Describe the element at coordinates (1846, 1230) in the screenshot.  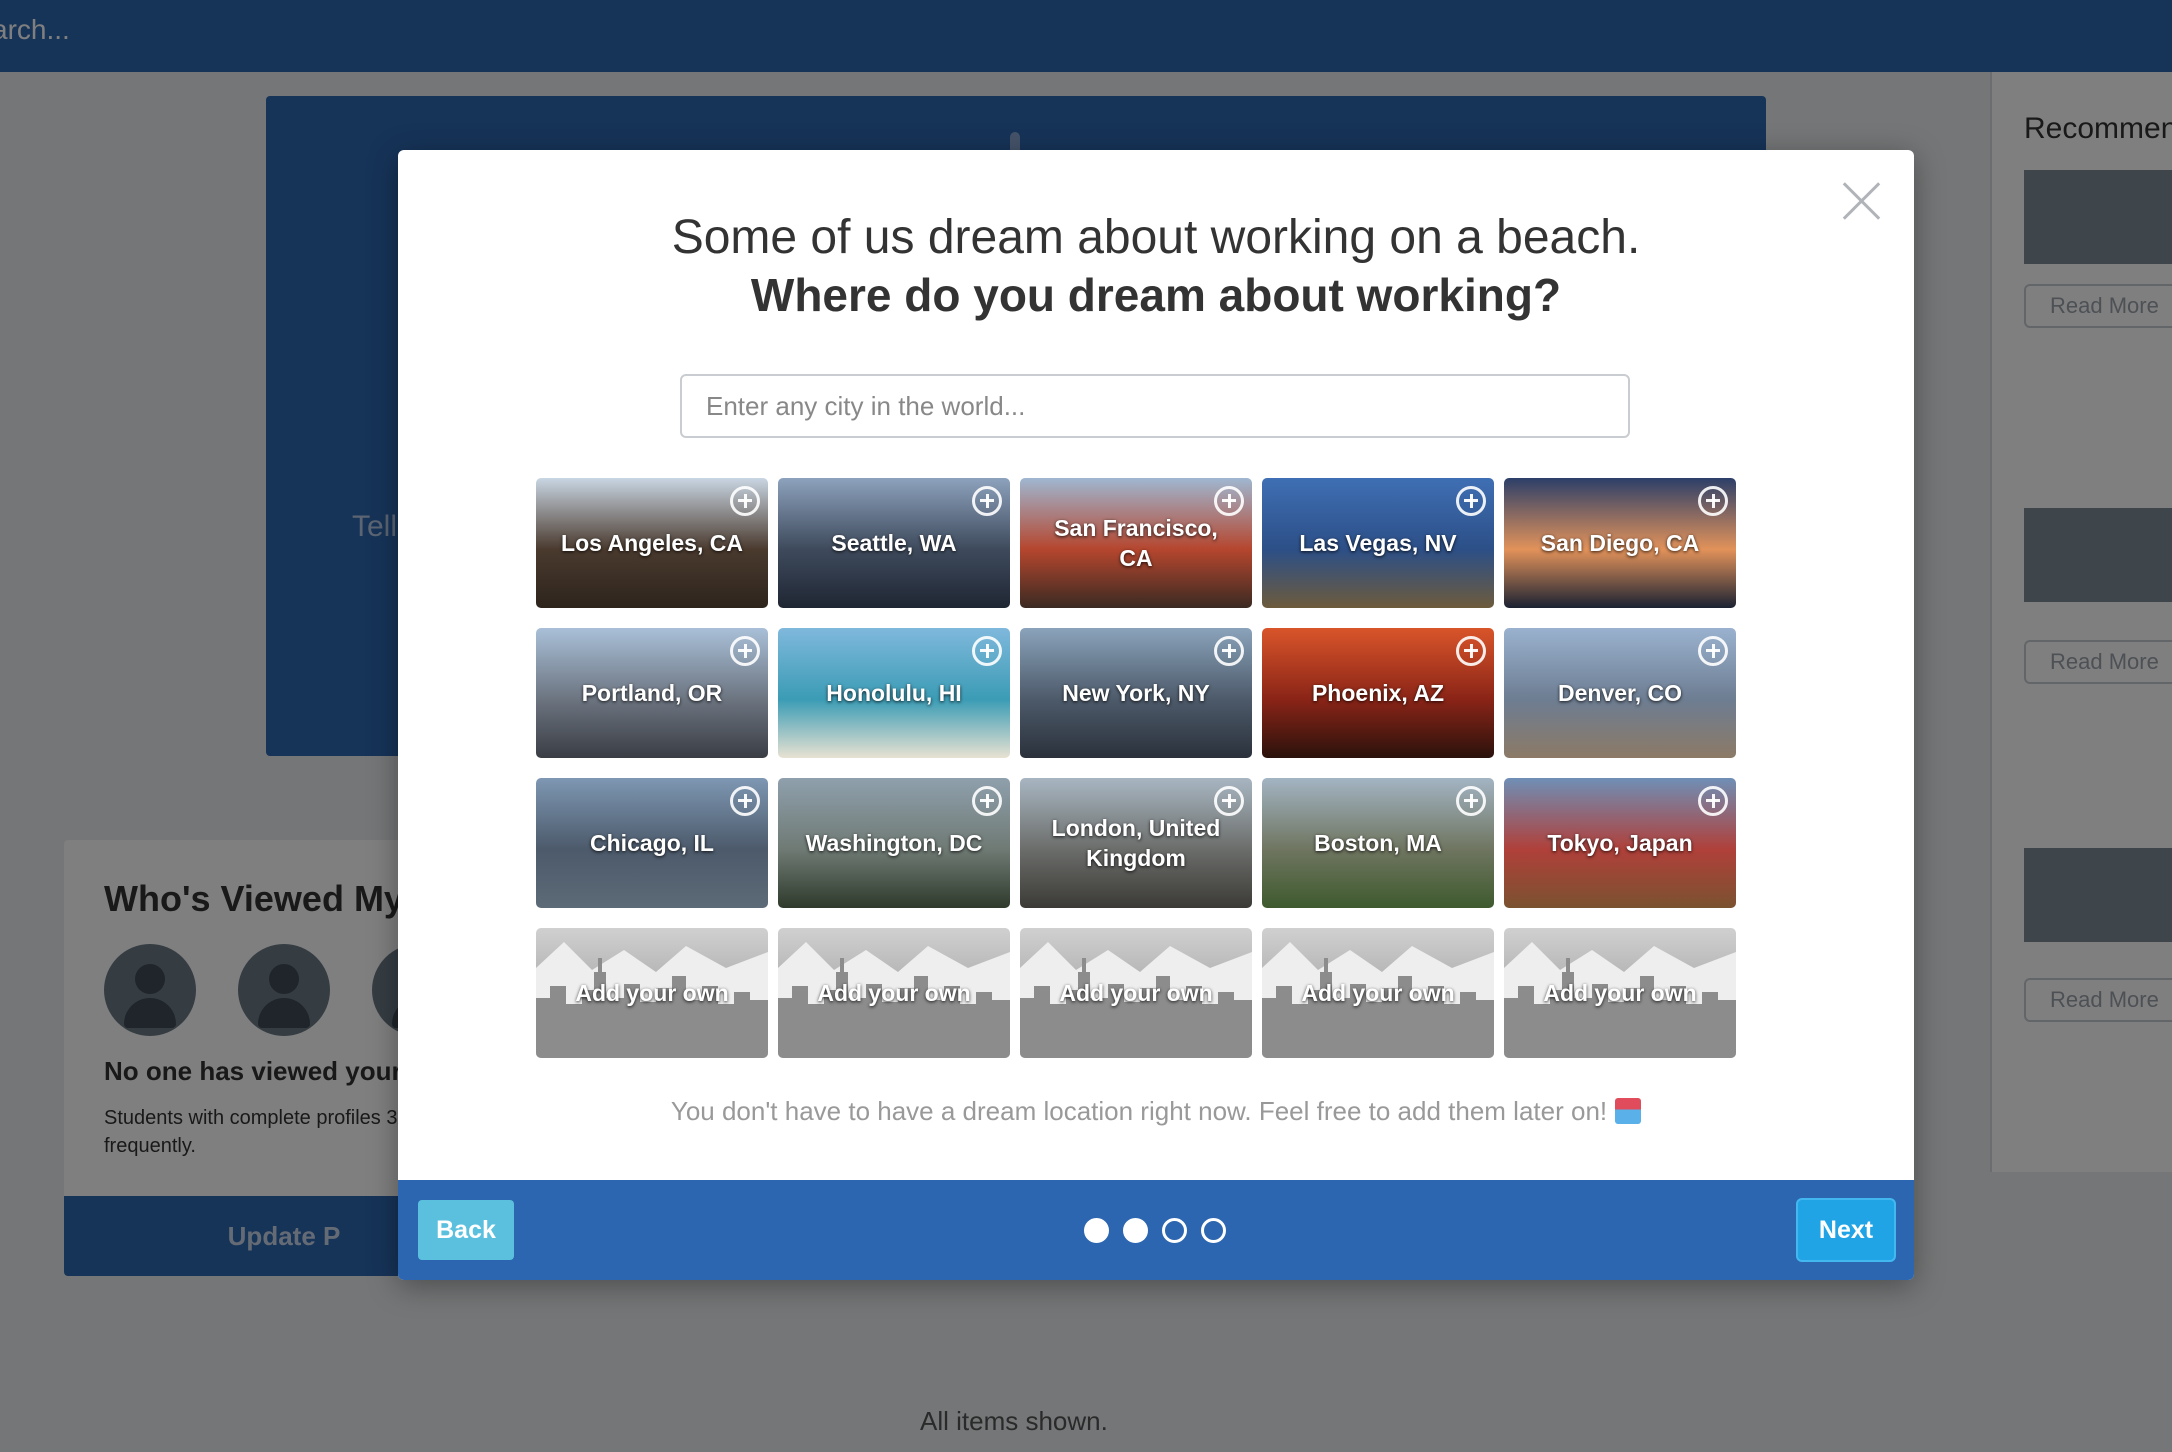
I see `next-button: Next` at that location.